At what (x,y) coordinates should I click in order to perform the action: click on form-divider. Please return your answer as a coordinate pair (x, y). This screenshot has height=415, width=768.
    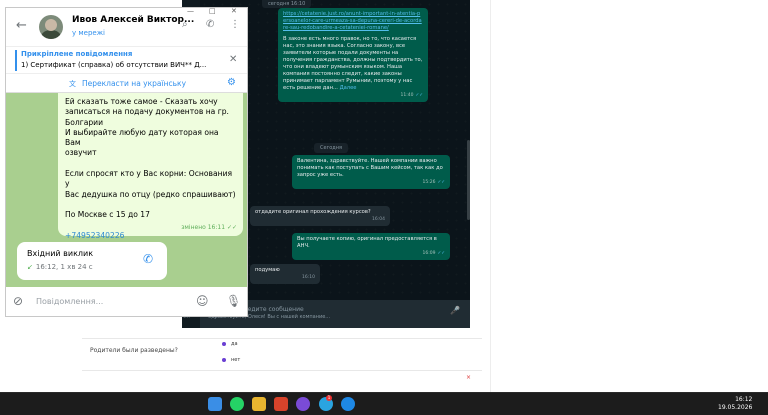
    Looking at the image, I should click on (490, 196).